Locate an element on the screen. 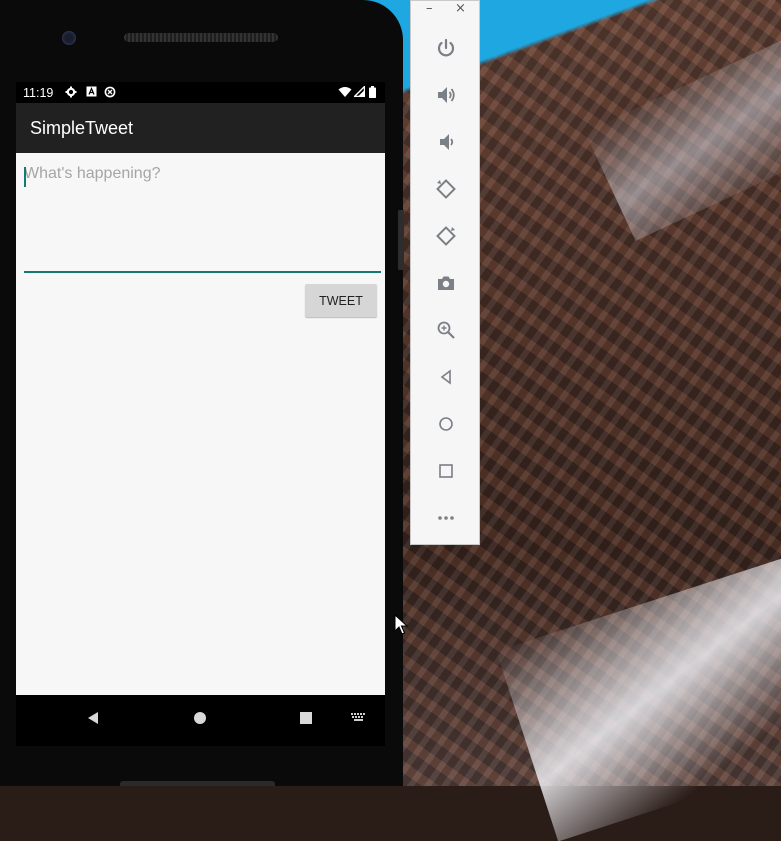  emulator-toolbar: – × is located at coordinates (445, 272).